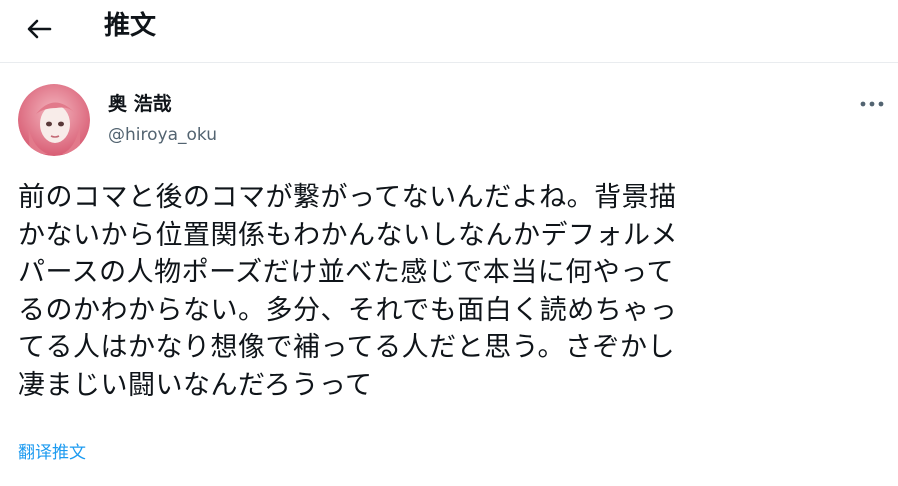 Image resolution: width=898 pixels, height=486 pixels. What do you see at coordinates (348, 235) in the screenshot?
I see `tweet-text-line: かないから位置関係もわかんないしなんかデフォルメ` at bounding box center [348, 235].